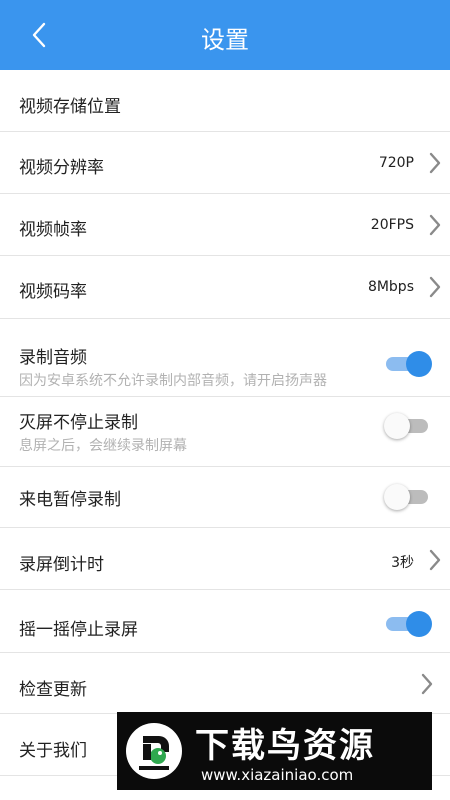  What do you see at coordinates (225, 358) in the screenshot?
I see `row-record-audio: 录制音频 因为安卓系统不允许录制内部音频，请开启扬声器` at bounding box center [225, 358].